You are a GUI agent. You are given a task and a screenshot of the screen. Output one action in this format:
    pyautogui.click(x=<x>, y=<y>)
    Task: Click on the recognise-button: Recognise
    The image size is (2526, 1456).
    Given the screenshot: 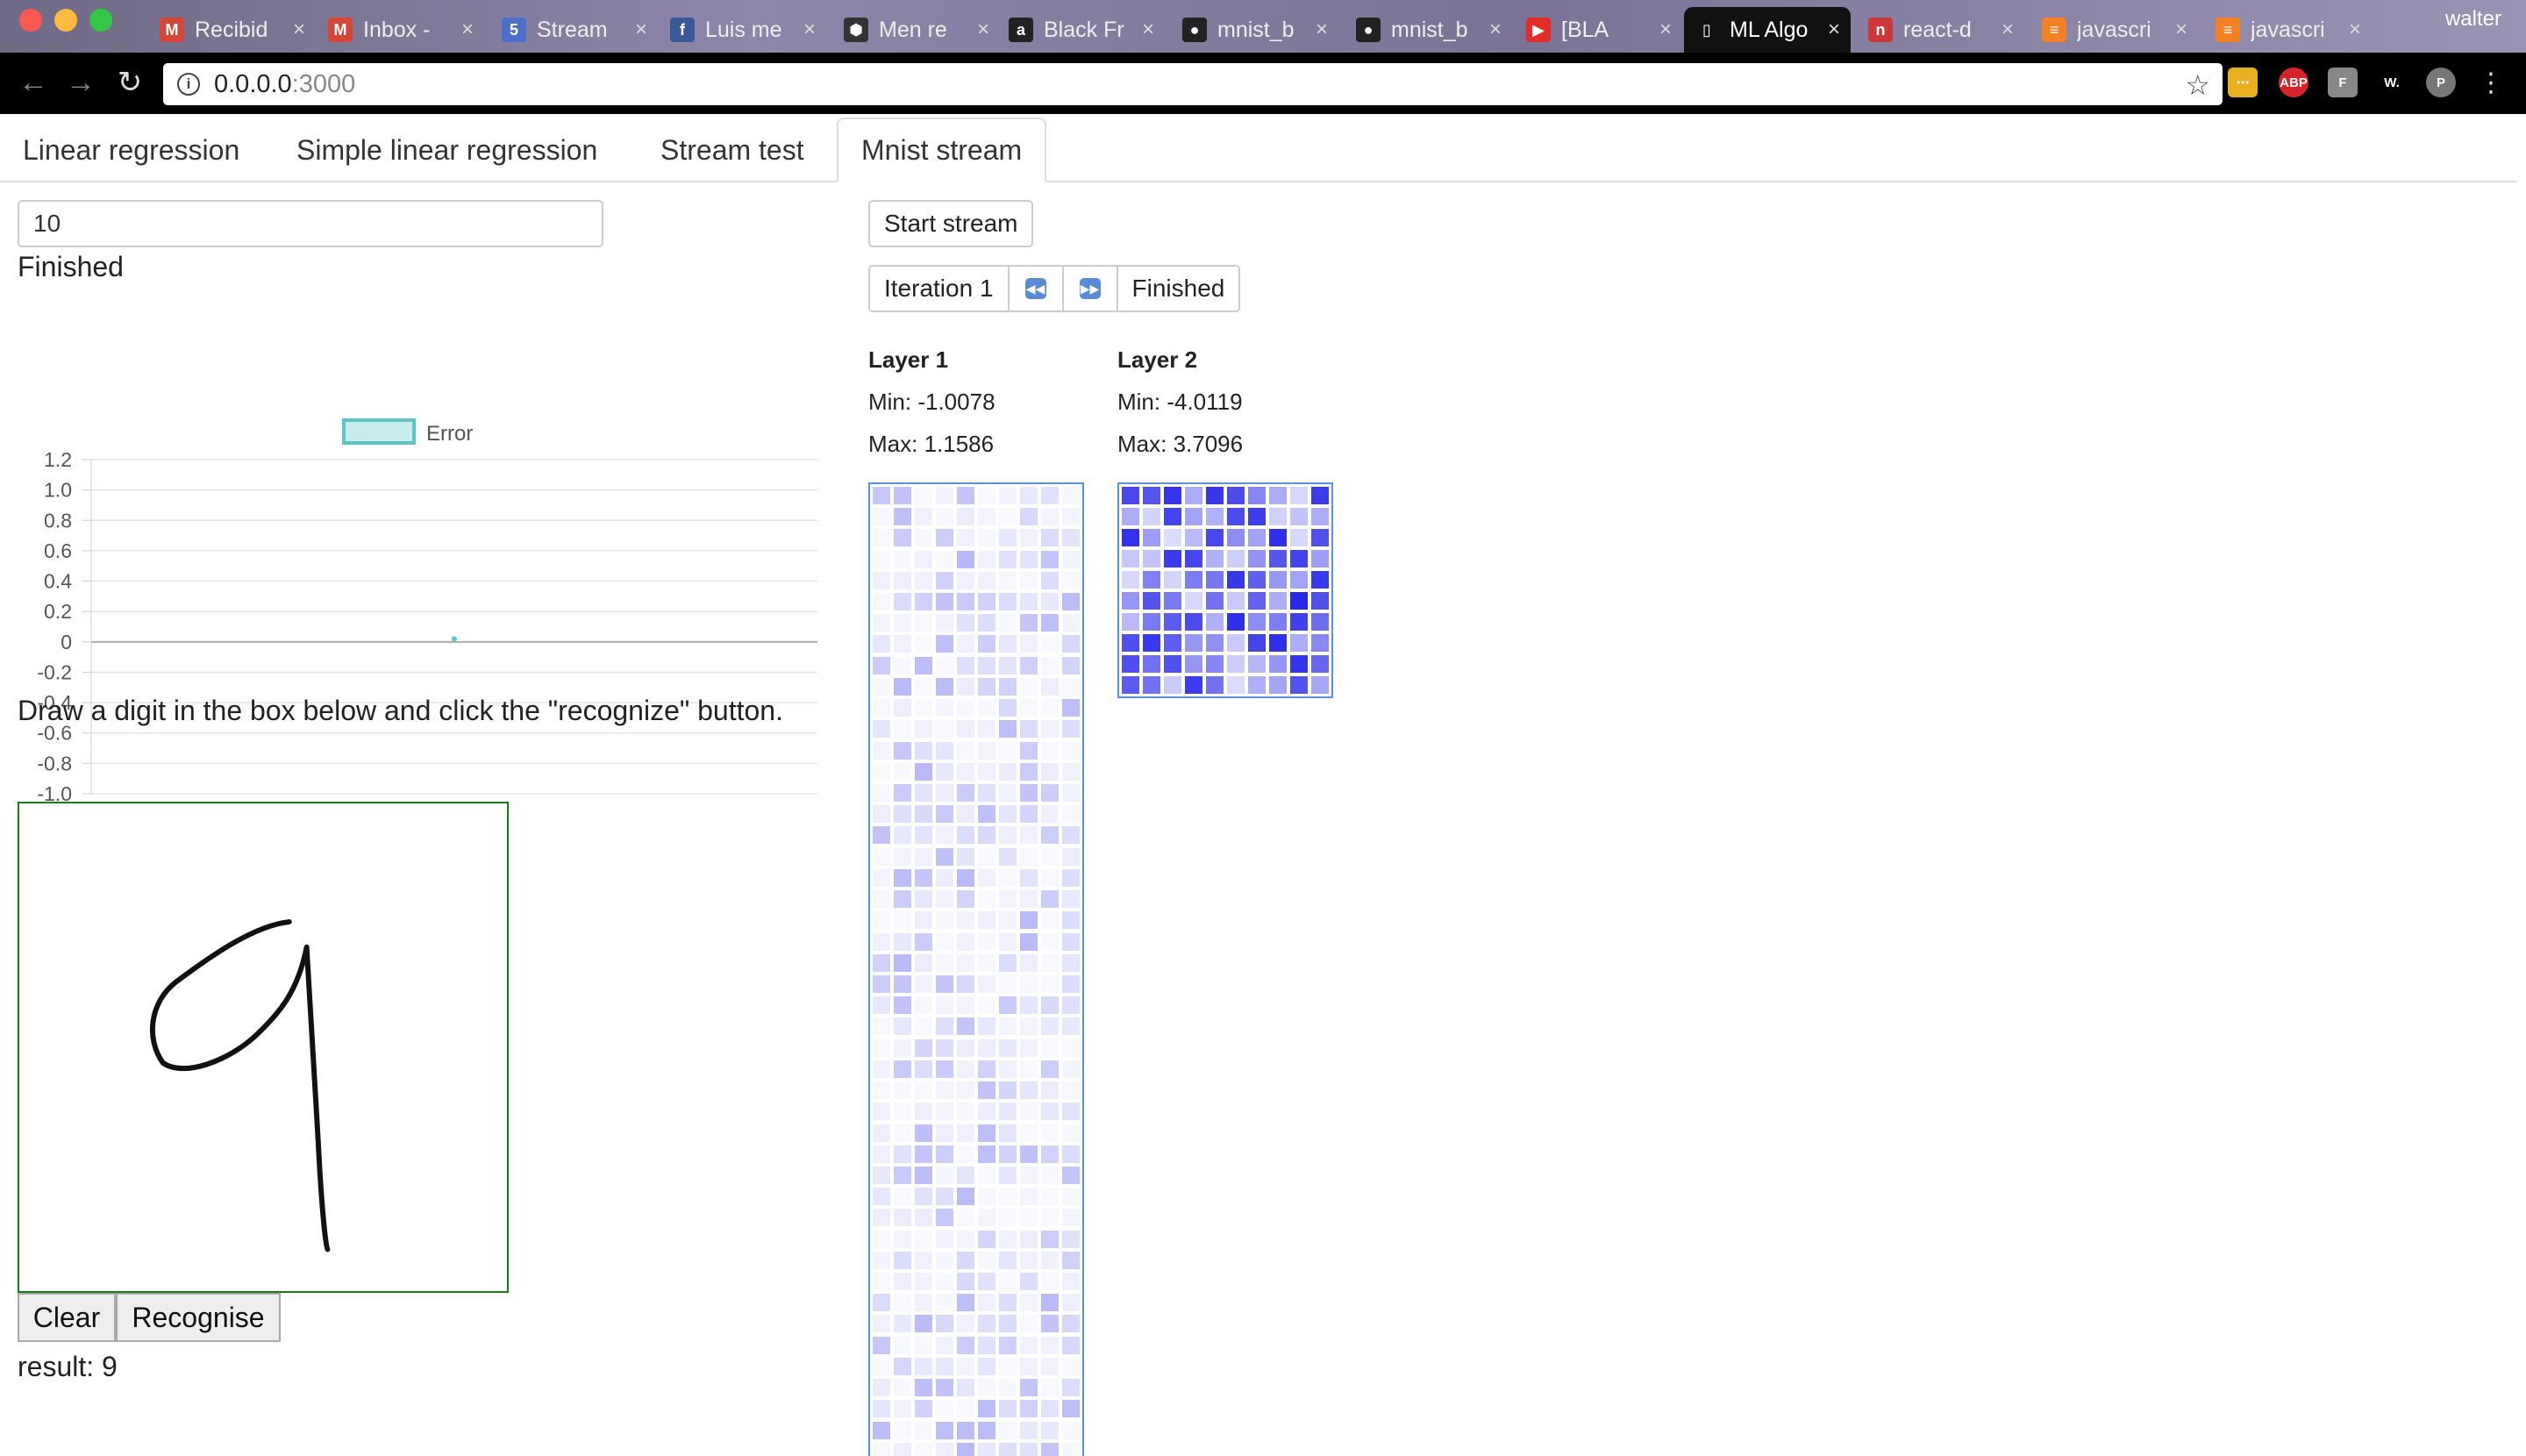 What is the action you would take?
    pyautogui.click(x=198, y=1317)
    